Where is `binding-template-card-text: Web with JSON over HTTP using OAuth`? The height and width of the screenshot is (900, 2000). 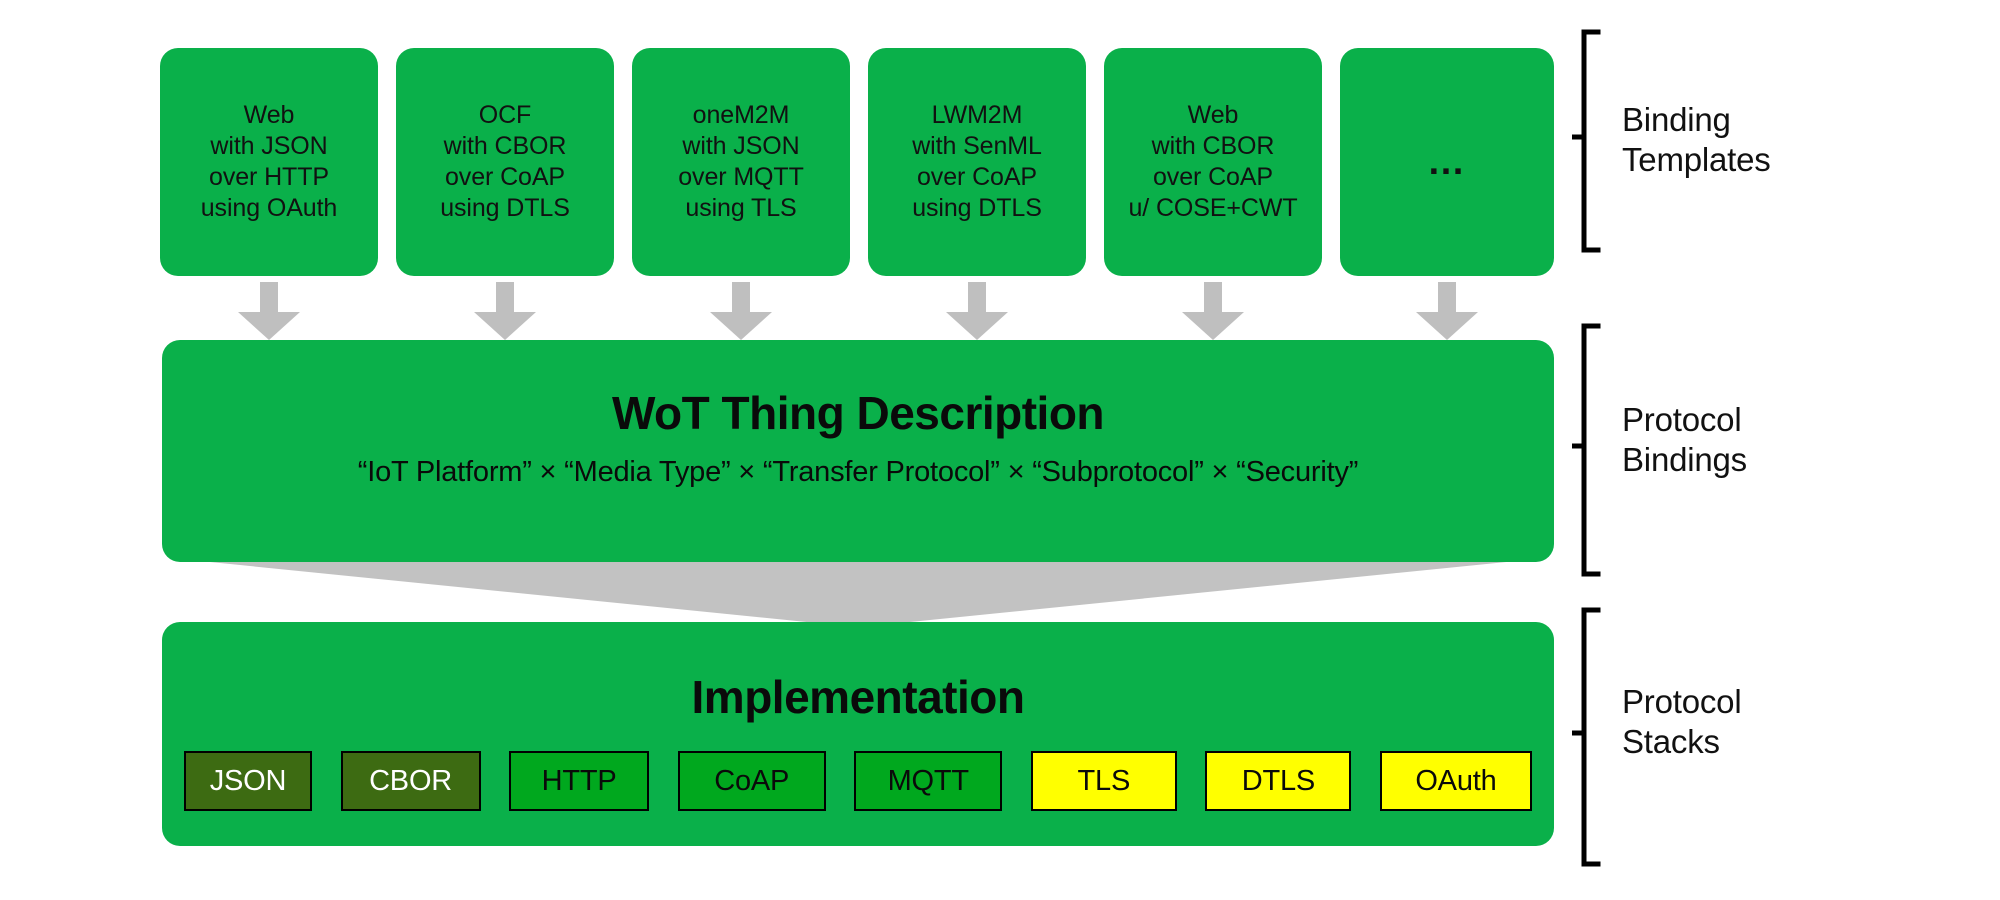 binding-template-card-text: Web with JSON over HTTP using OAuth is located at coordinates (269, 161).